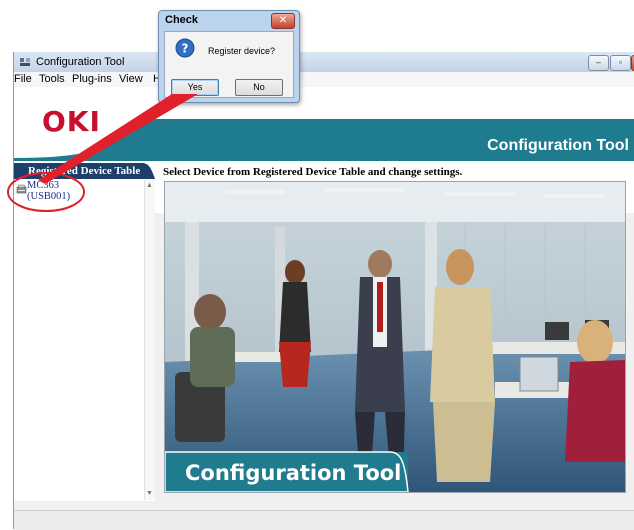  What do you see at coordinates (598, 63) in the screenshot?
I see `minimize-button: –` at bounding box center [598, 63].